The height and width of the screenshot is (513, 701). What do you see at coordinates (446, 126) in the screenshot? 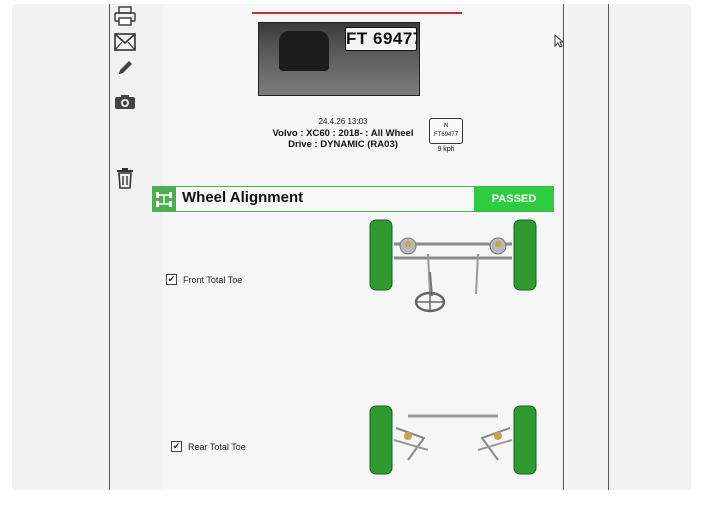
I see `plate-country: N` at bounding box center [446, 126].